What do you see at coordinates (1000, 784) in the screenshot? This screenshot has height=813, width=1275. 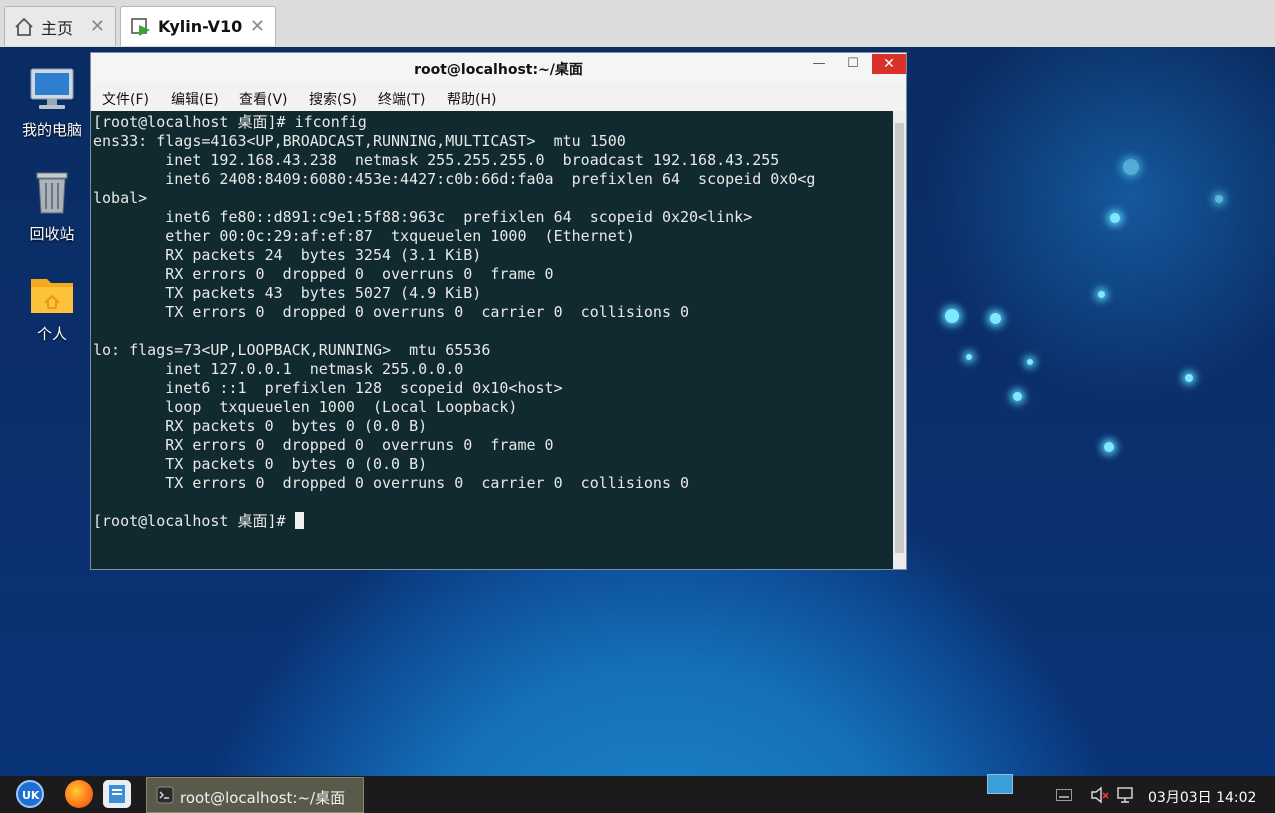 I see `show-desktop-icon` at bounding box center [1000, 784].